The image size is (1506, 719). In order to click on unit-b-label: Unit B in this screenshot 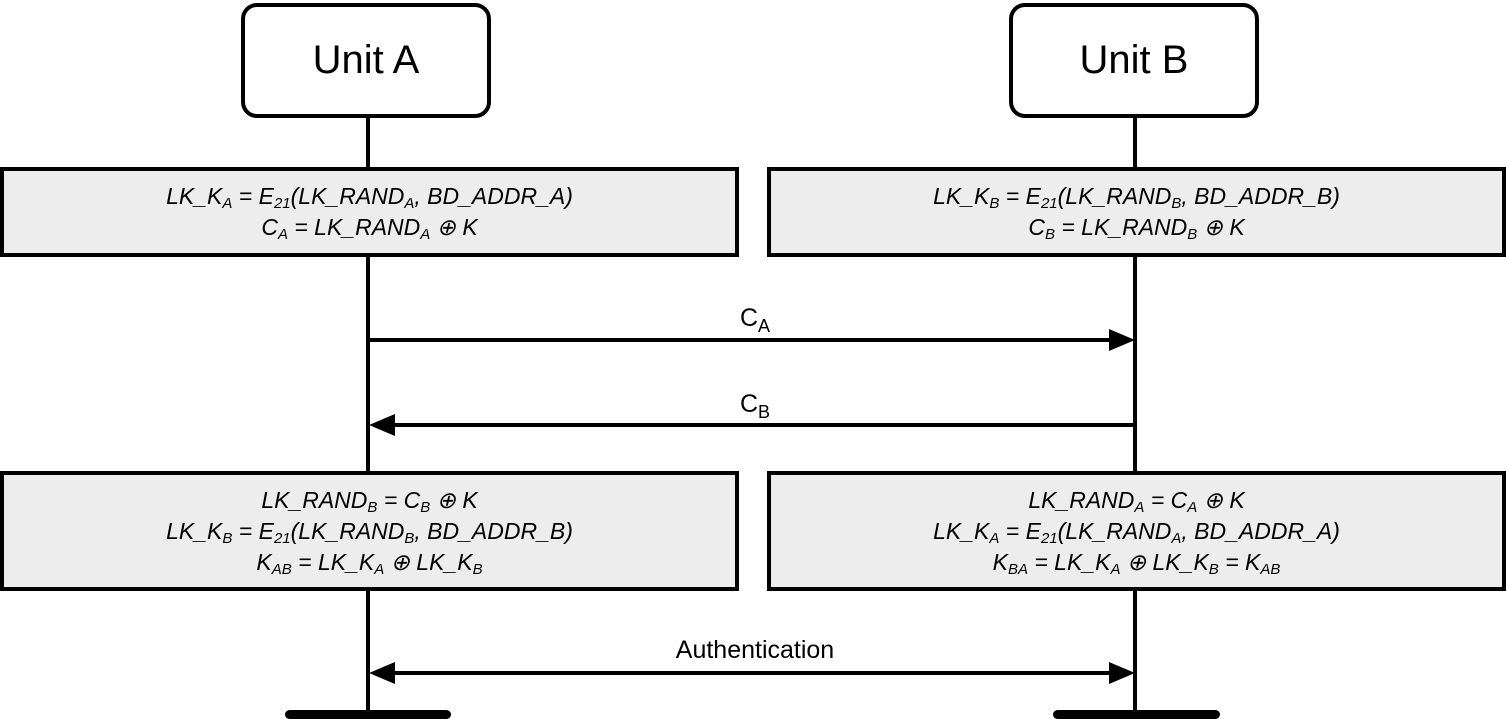, I will do `click(1134, 60)`.